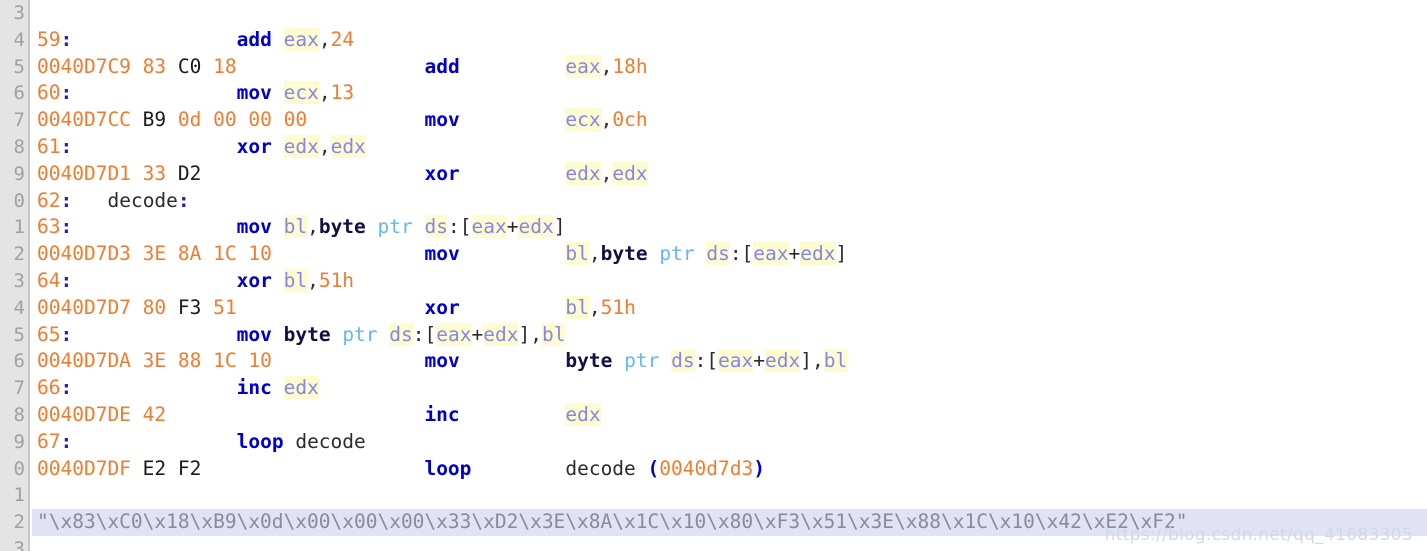 This screenshot has width=1427, height=551. Describe the element at coordinates (154, 307) in the screenshot. I see `code-token: 80` at that location.